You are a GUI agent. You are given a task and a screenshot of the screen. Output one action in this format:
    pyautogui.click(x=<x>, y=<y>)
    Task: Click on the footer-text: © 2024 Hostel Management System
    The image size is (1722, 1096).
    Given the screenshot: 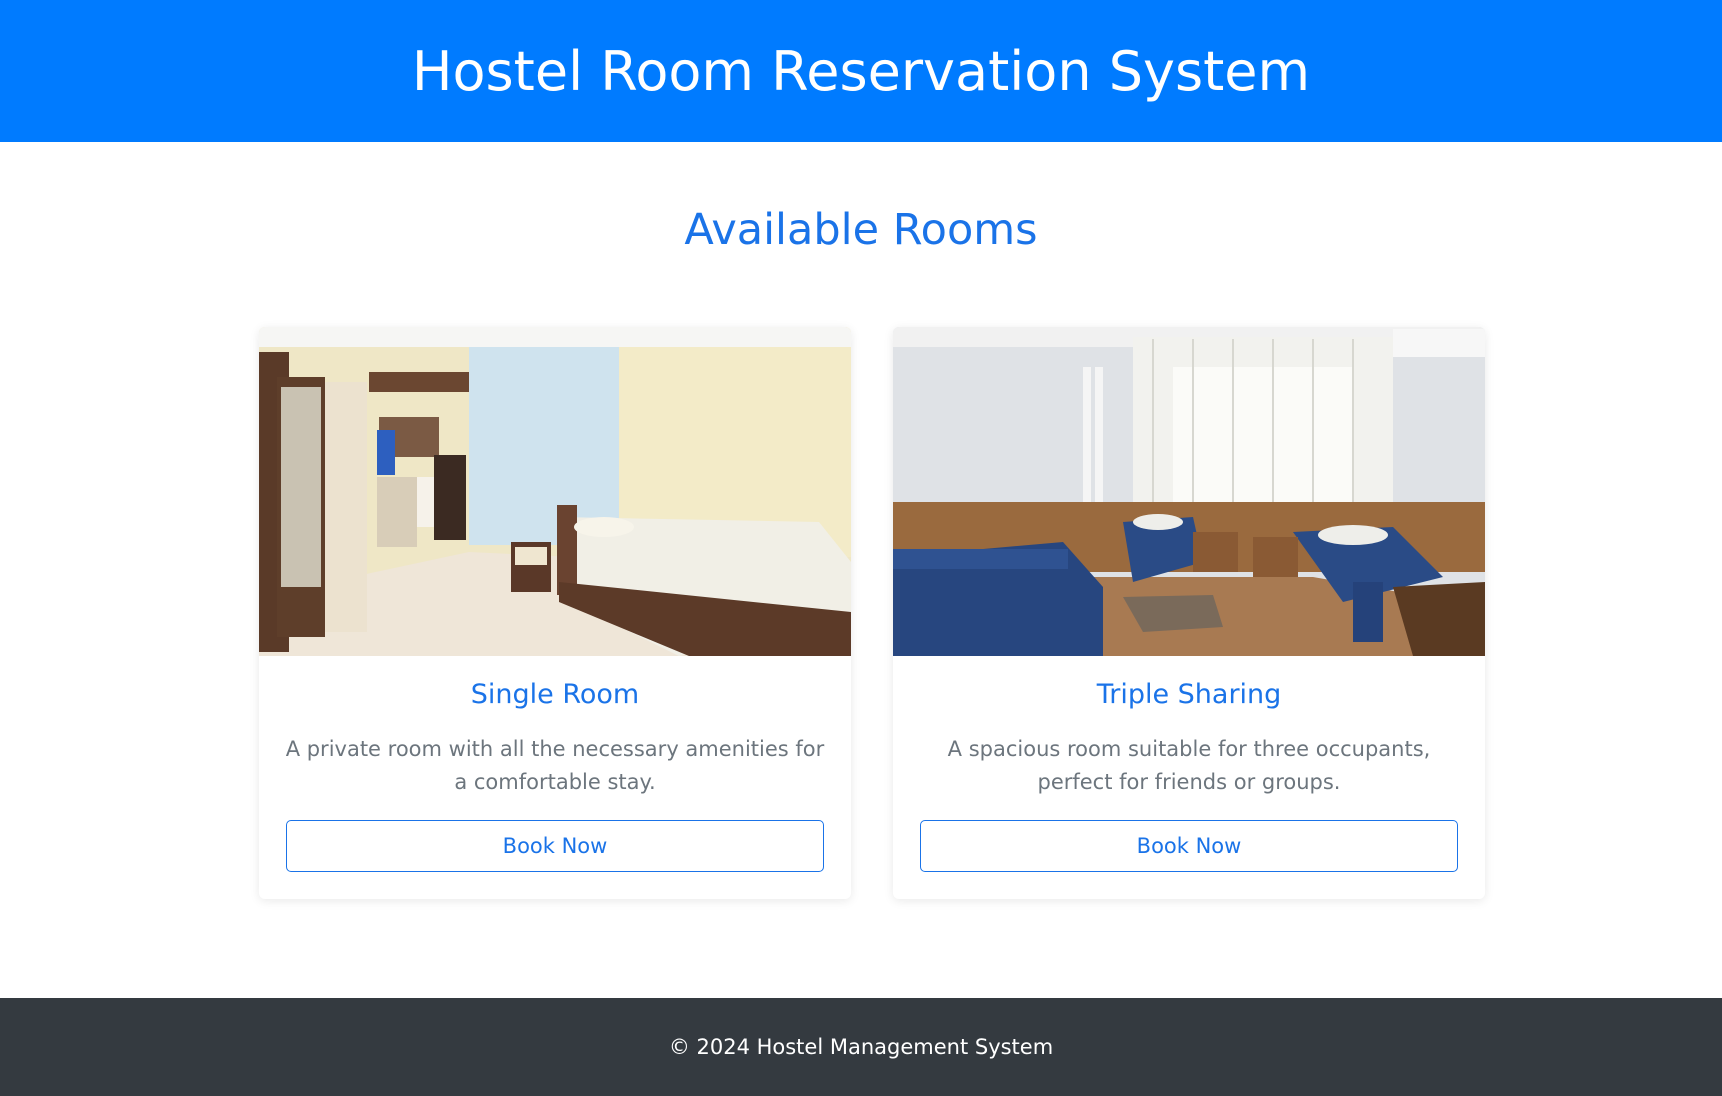 What is the action you would take?
    pyautogui.click(x=861, y=1047)
    